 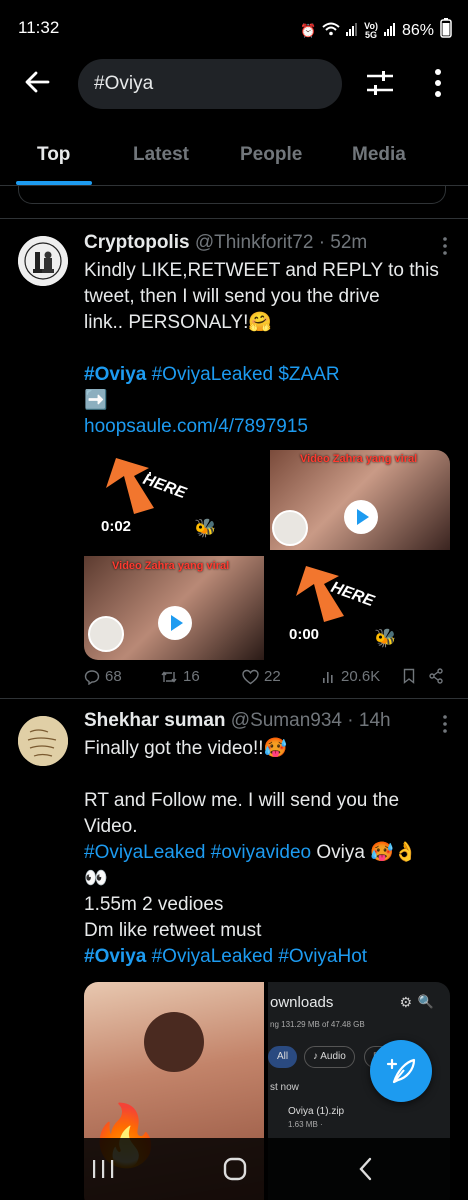 What do you see at coordinates (308, 30) in the screenshot?
I see `alarm-icon: ⏰` at bounding box center [308, 30].